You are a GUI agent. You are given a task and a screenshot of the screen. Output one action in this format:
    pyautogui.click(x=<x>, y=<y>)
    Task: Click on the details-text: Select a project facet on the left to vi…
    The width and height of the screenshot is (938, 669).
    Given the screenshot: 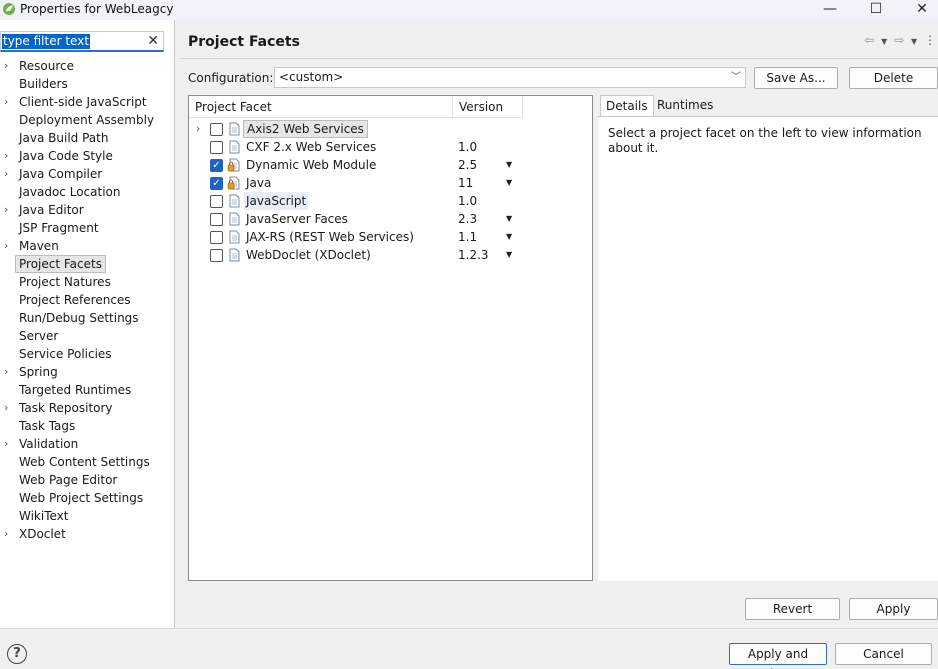 What is the action you would take?
    pyautogui.click(x=765, y=140)
    